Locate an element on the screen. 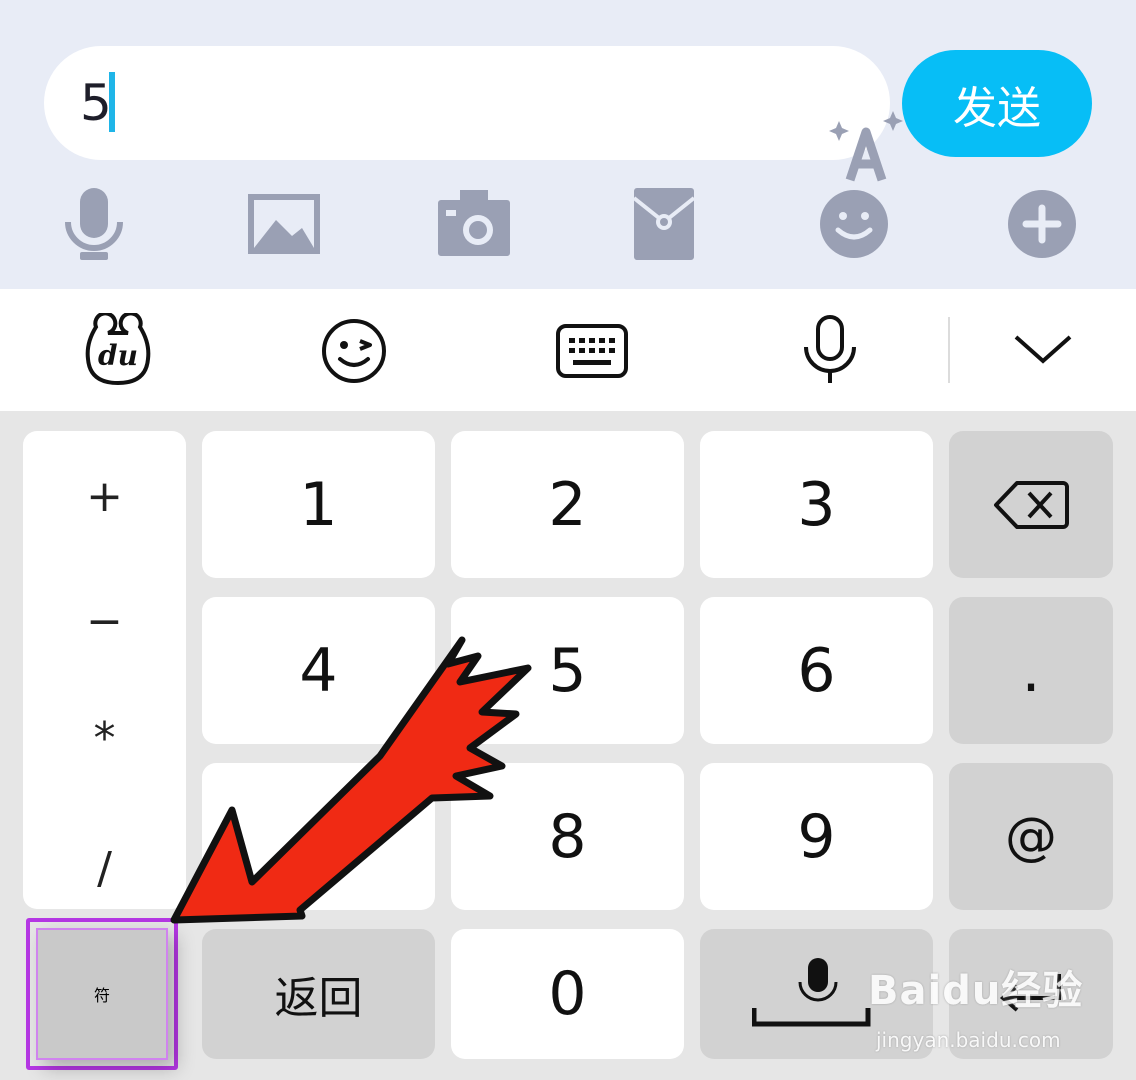 The width and height of the screenshot is (1136, 1080). red-packet-icon is located at coordinates (664, 224).